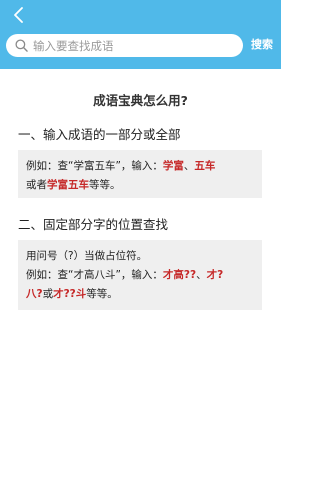 This screenshot has height=500, width=320. What do you see at coordinates (140, 100) in the screenshot?
I see `page-title: 成语宝典怎么用?` at bounding box center [140, 100].